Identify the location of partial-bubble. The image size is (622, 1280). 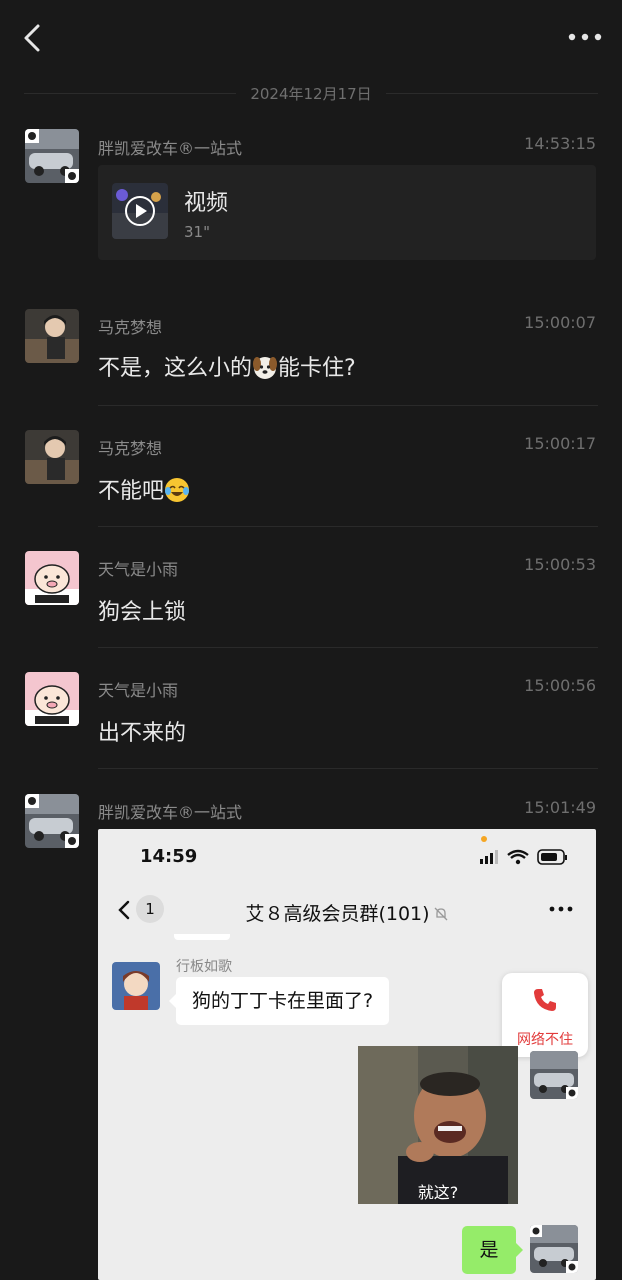
(202, 937).